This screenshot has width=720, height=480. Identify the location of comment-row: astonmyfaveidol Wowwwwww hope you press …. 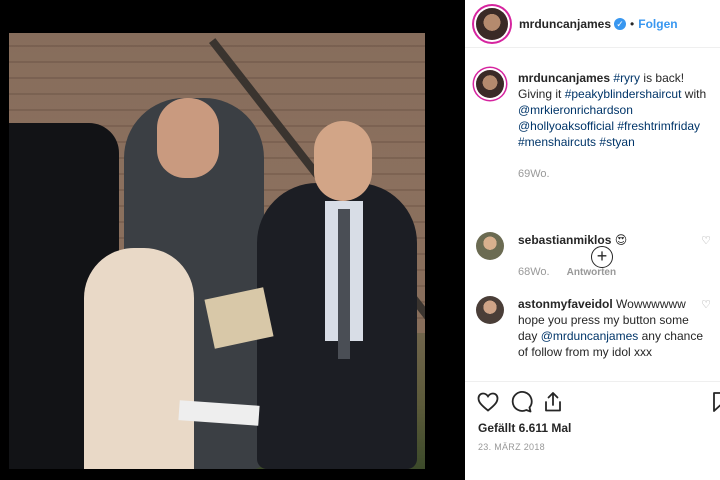
(593, 328).